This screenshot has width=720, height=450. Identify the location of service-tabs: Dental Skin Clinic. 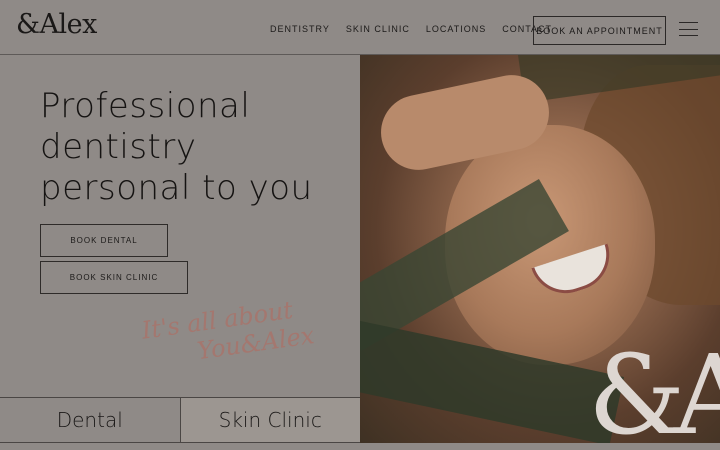
(180, 420).